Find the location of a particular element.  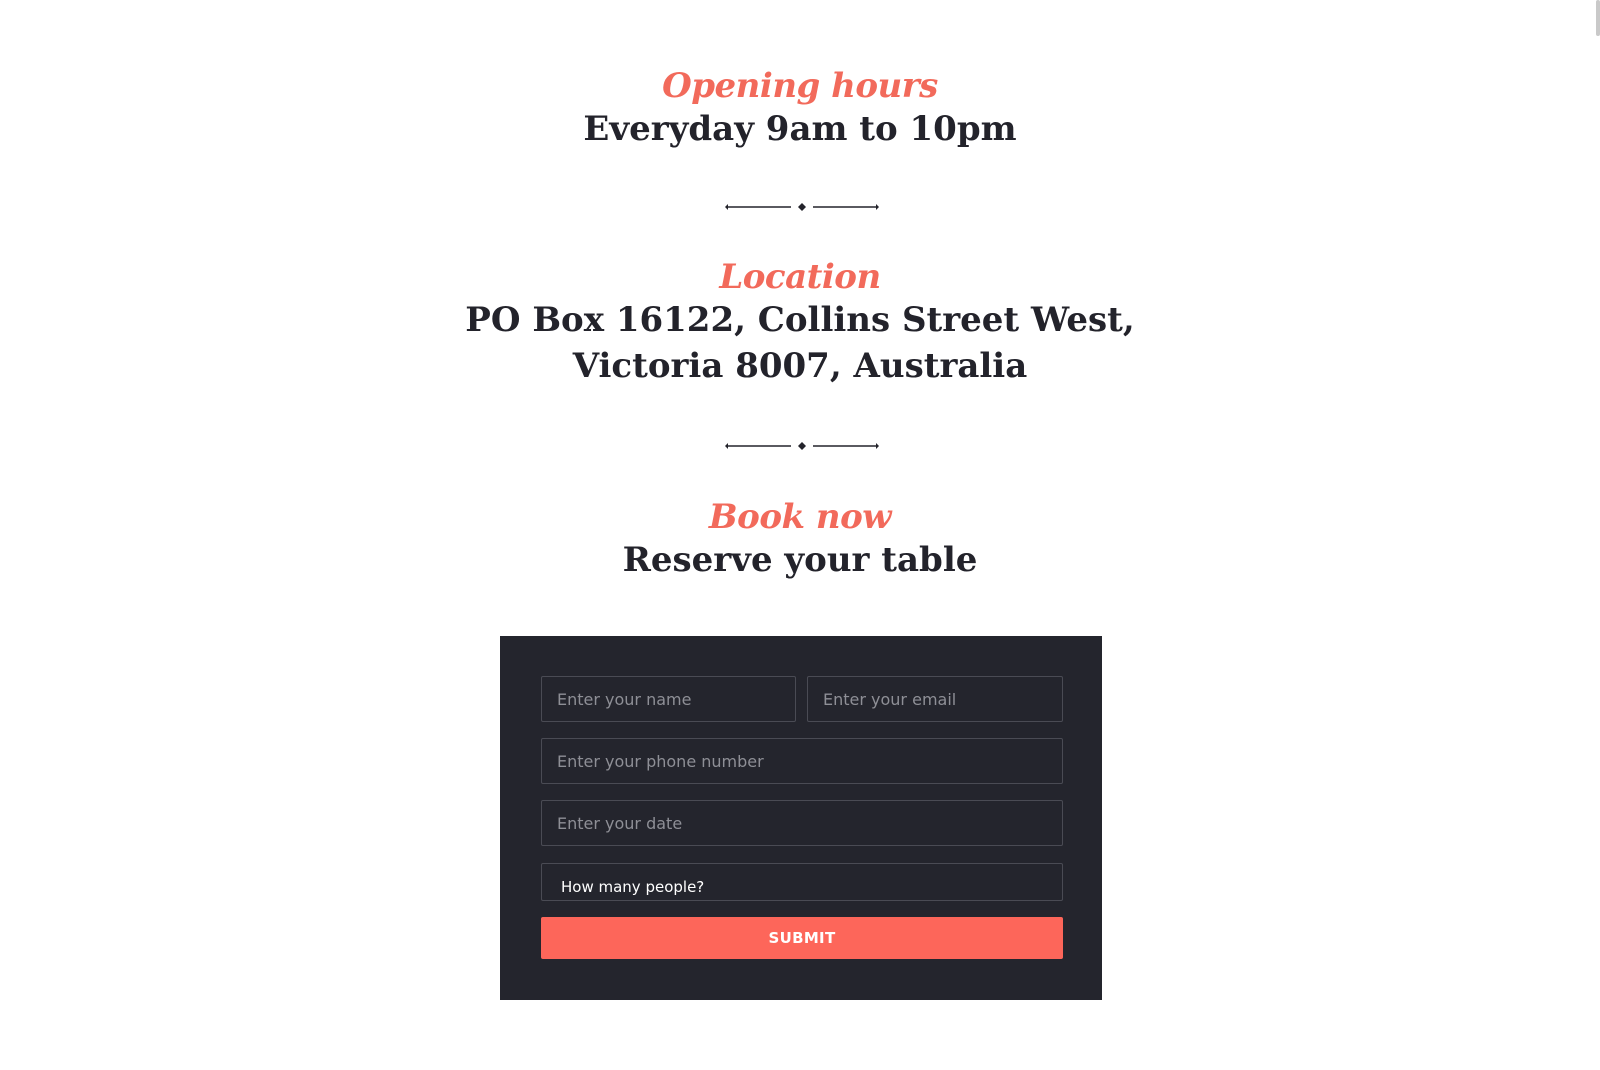

address-line-2: Victoria 8007, Australia is located at coordinates (800, 366).